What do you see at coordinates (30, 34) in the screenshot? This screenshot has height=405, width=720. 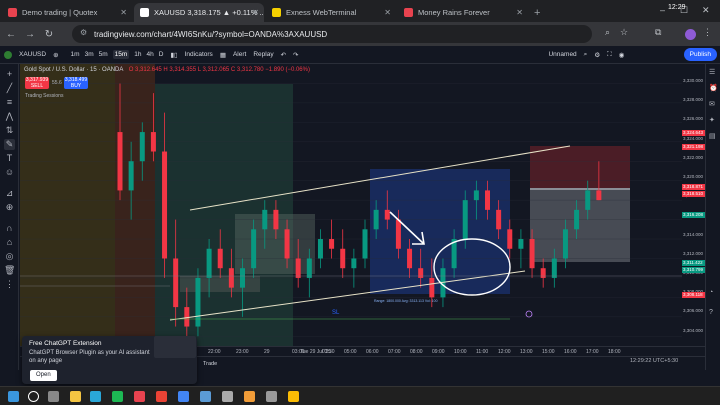 I see `forward-icon: →` at bounding box center [30, 34].